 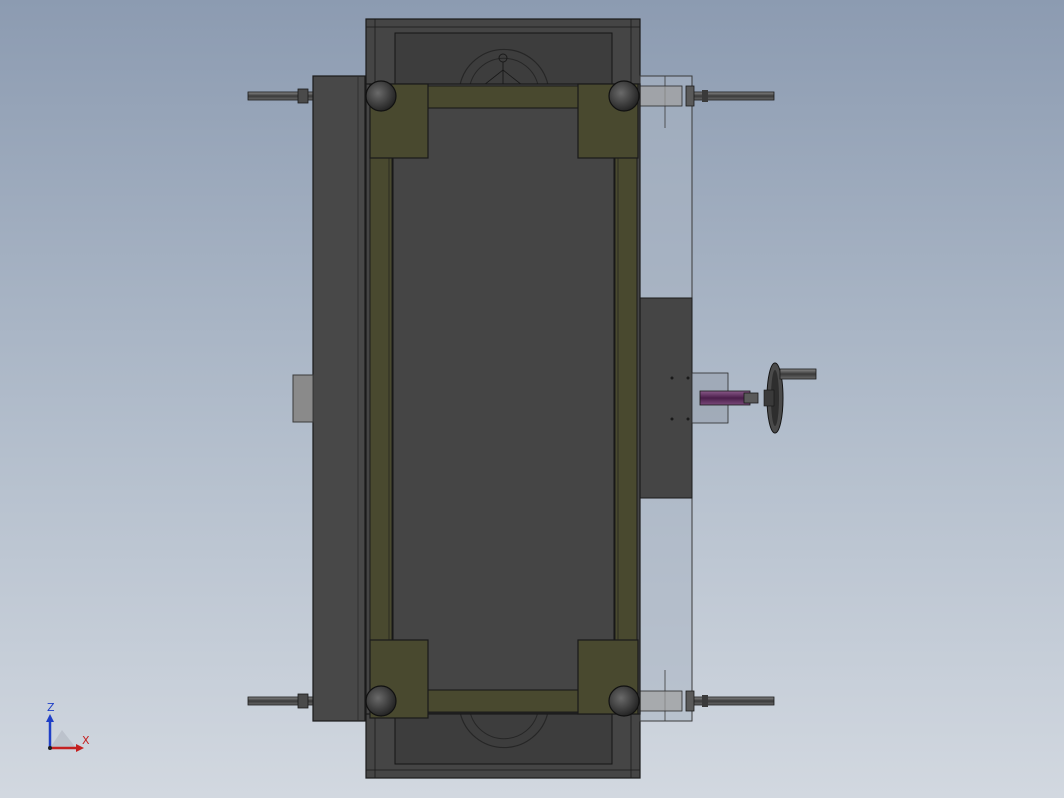 What do you see at coordinates (68, 726) in the screenshot?
I see `orientation-triad: Z X` at bounding box center [68, 726].